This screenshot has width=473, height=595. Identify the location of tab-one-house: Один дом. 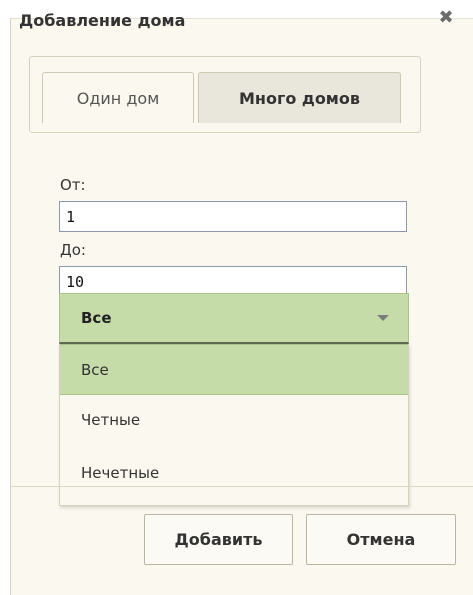
(118, 97).